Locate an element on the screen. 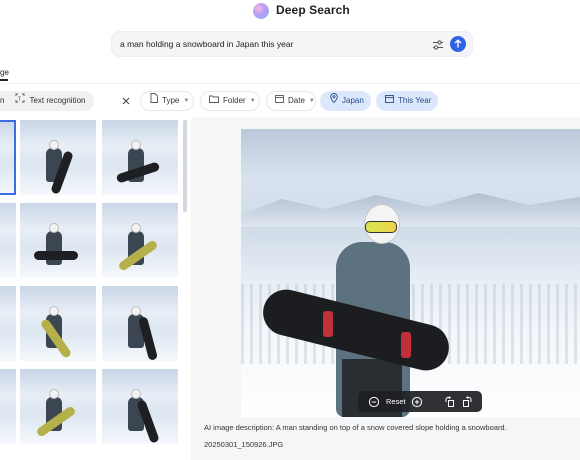  mountain-backdrop is located at coordinates (410, 210).